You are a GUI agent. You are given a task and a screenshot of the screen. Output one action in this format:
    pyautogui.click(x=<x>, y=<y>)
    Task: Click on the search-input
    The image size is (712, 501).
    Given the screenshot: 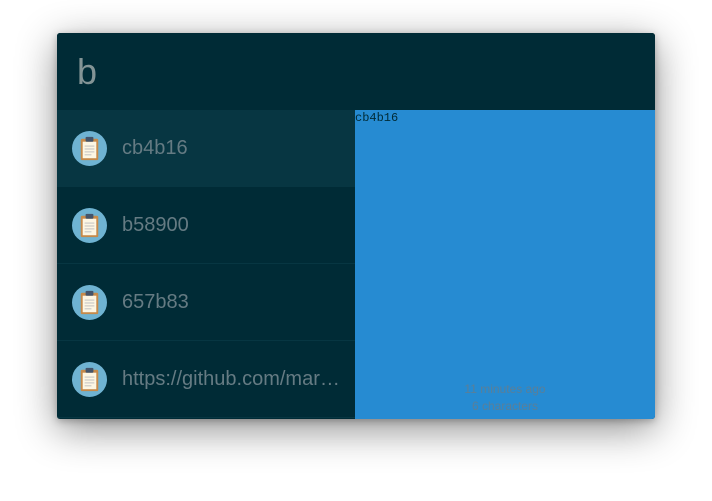 What is the action you would take?
    pyautogui.click(x=357, y=71)
    